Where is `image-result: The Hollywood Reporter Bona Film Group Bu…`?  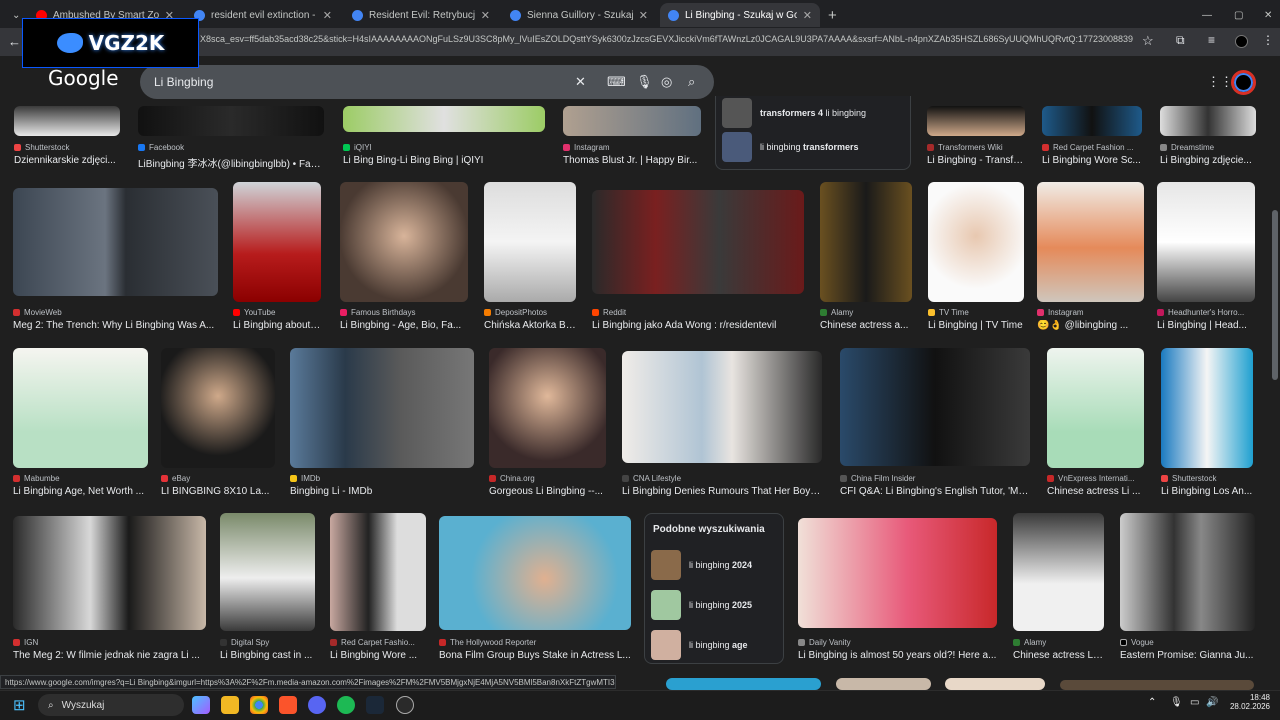
image-result: The Hollywood Reporter Bona Film Group Bu… is located at coordinates (535, 591).